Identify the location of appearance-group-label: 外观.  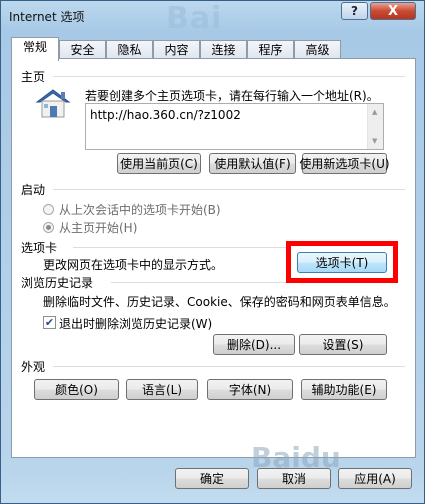
(33, 367).